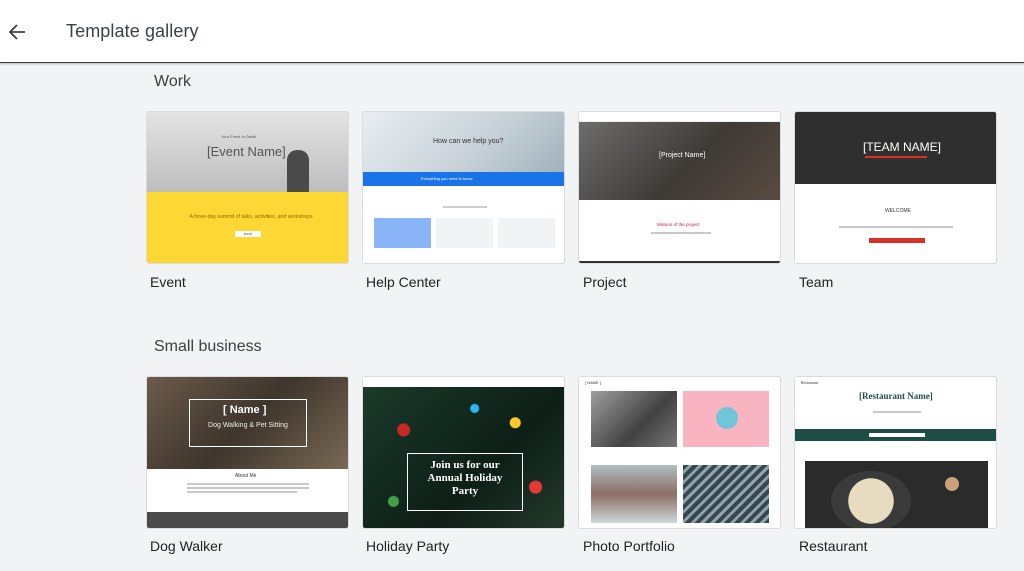  What do you see at coordinates (248, 234) in the screenshot?
I see `event-preview-button: RSVP` at bounding box center [248, 234].